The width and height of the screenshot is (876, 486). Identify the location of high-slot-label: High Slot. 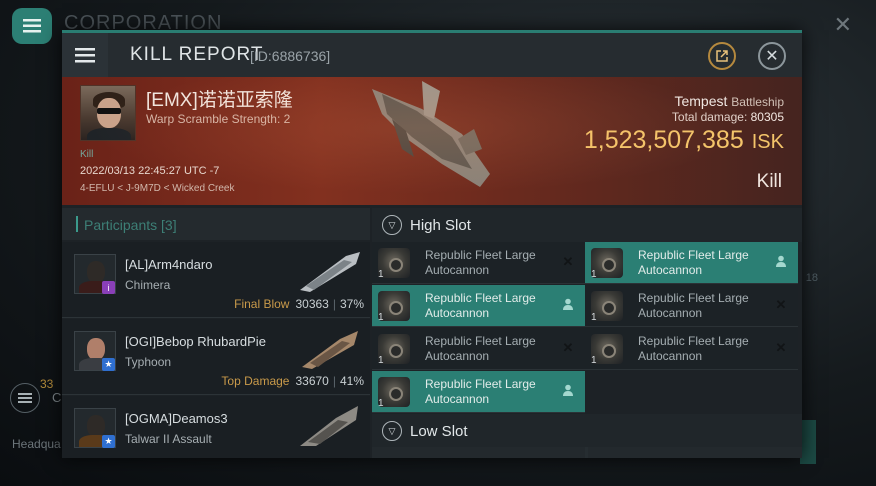
(440, 225).